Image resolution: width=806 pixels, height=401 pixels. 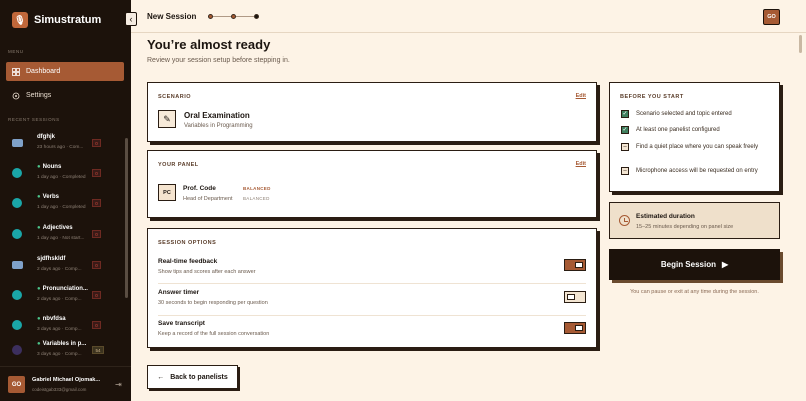 What do you see at coordinates (161, 377) in the screenshot?
I see `arrow-left-icon: ←` at bounding box center [161, 377].